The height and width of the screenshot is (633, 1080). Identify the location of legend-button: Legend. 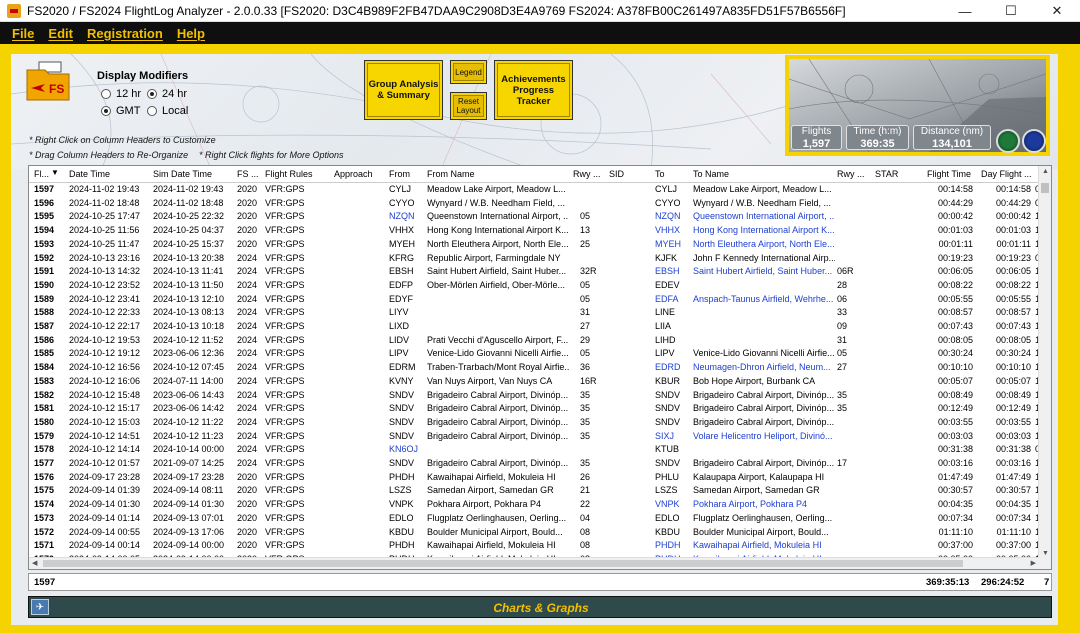
(468, 72).